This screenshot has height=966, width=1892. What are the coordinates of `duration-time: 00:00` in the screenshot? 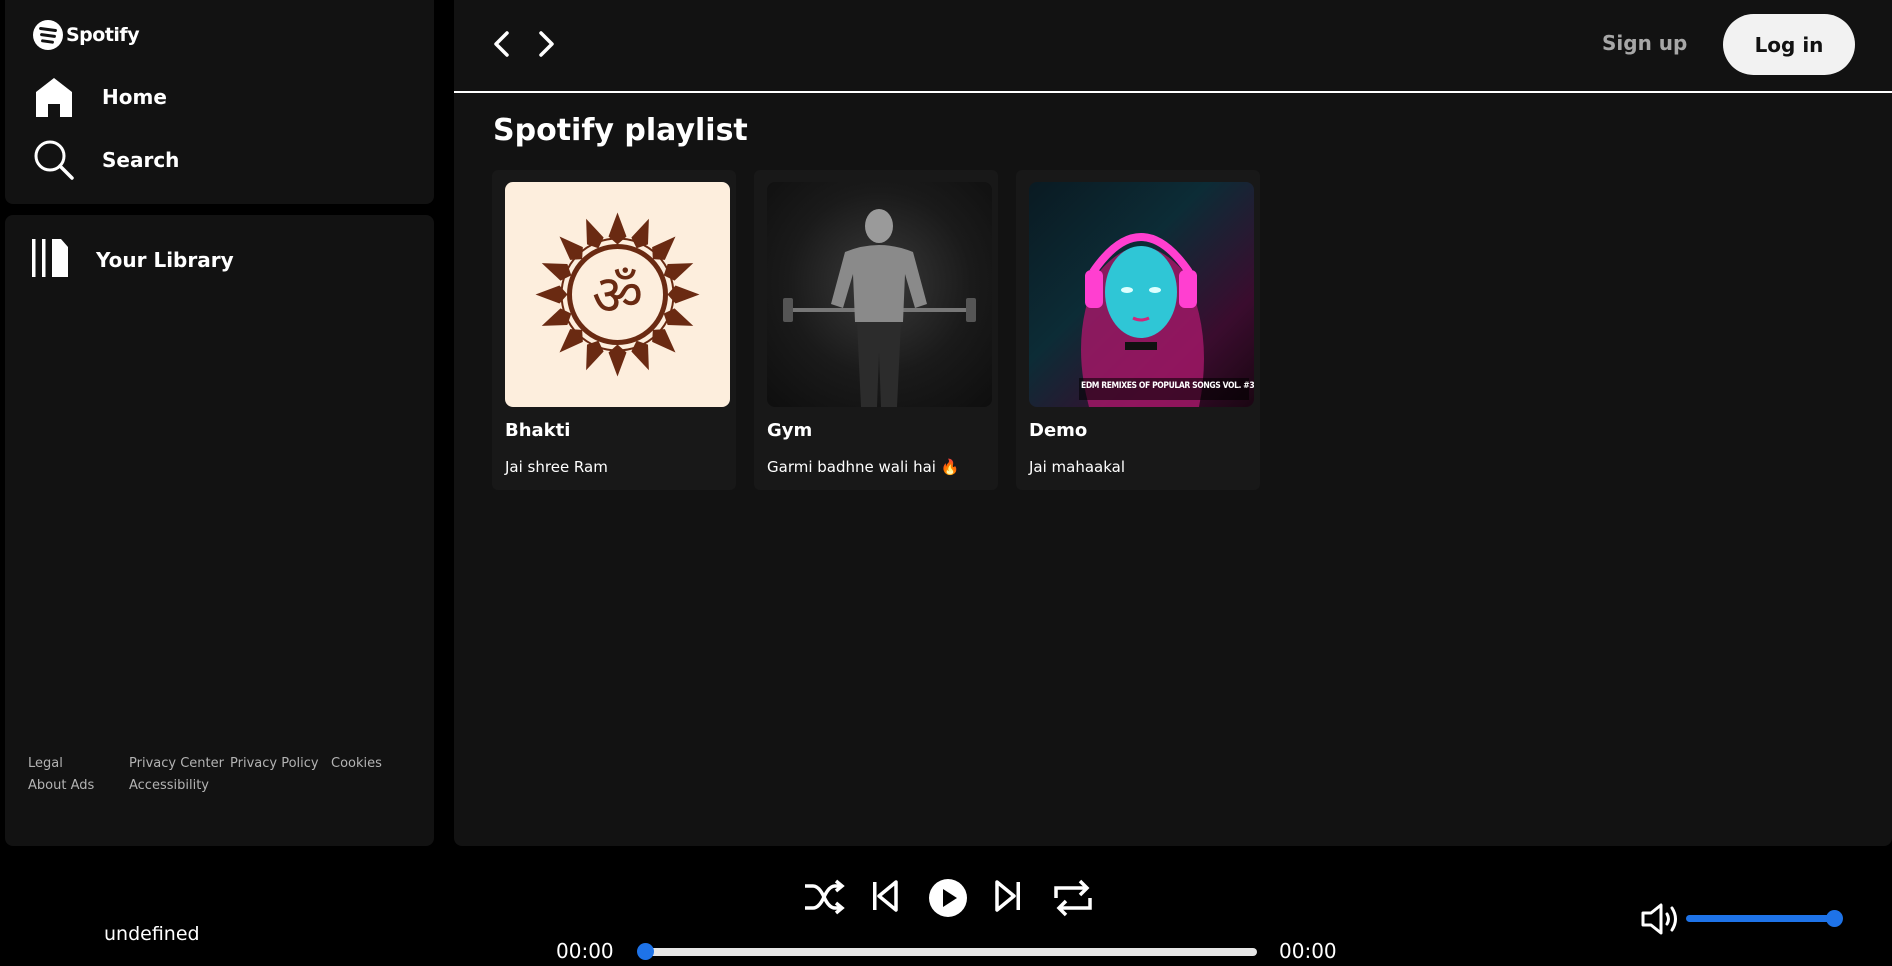 It's located at (1308, 951).